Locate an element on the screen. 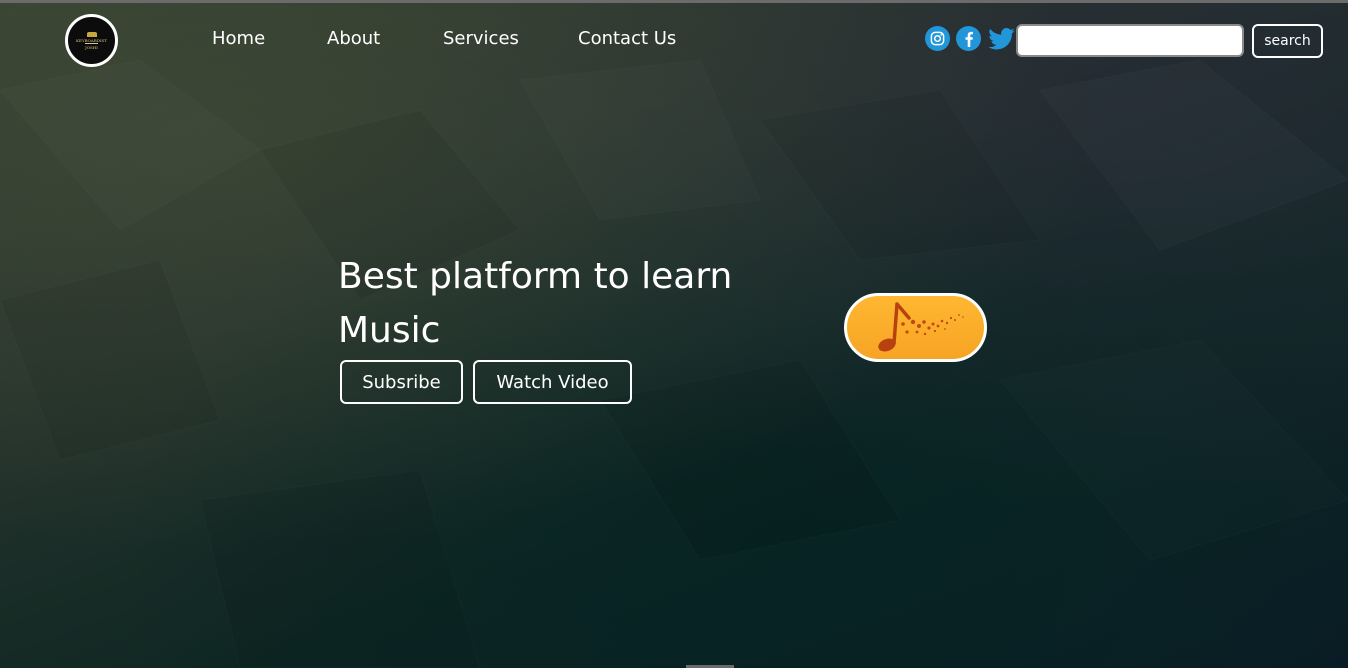  site-logo: KEYBOARDIST JOSHI is located at coordinates (91, 40).